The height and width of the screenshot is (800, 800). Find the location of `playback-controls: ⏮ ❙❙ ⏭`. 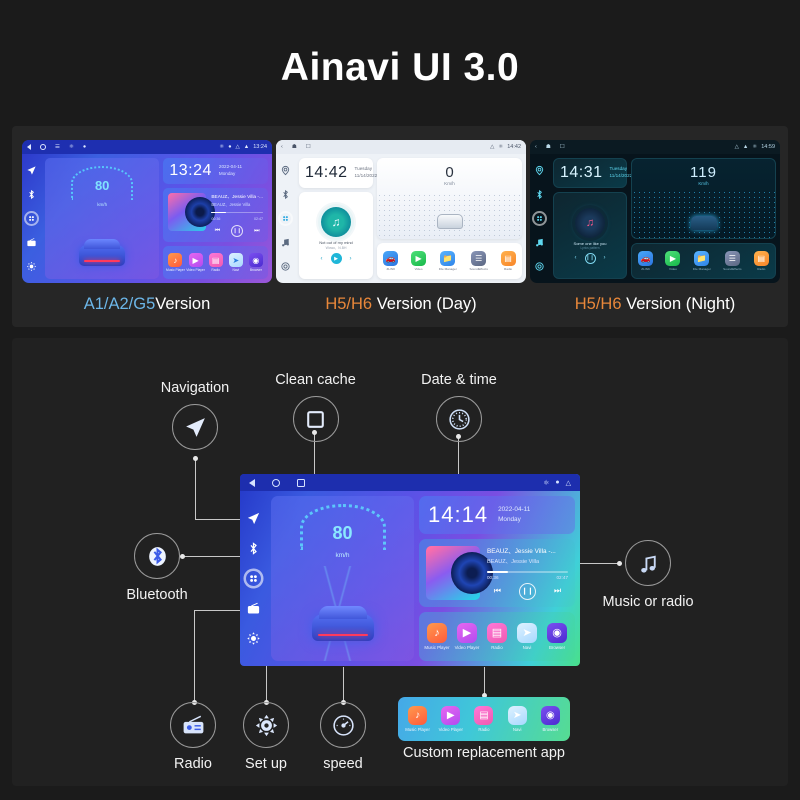

playback-controls: ⏮ ❙❙ ⏭ is located at coordinates (237, 231).